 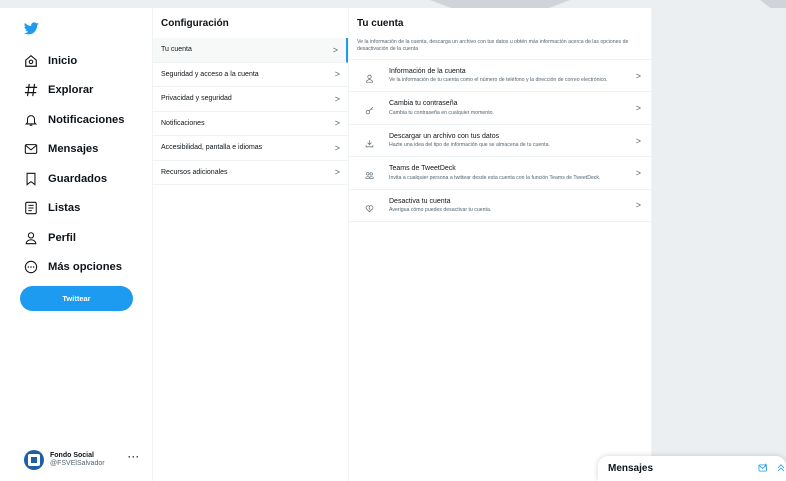 I want to click on broken-heart-icon, so click(x=369, y=205).